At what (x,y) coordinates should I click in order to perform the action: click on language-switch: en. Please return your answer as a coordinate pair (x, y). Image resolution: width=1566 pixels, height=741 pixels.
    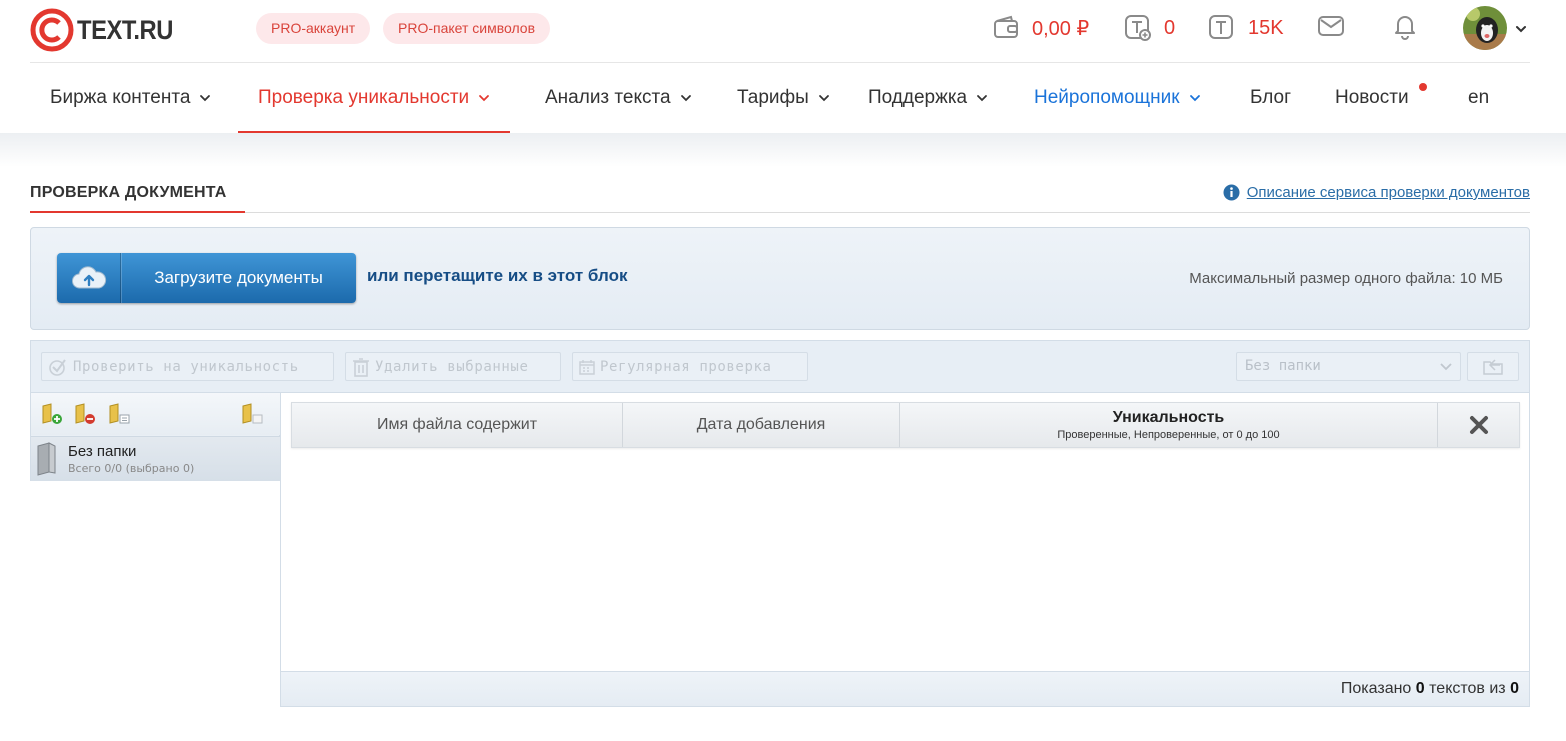
    Looking at the image, I should click on (1478, 98).